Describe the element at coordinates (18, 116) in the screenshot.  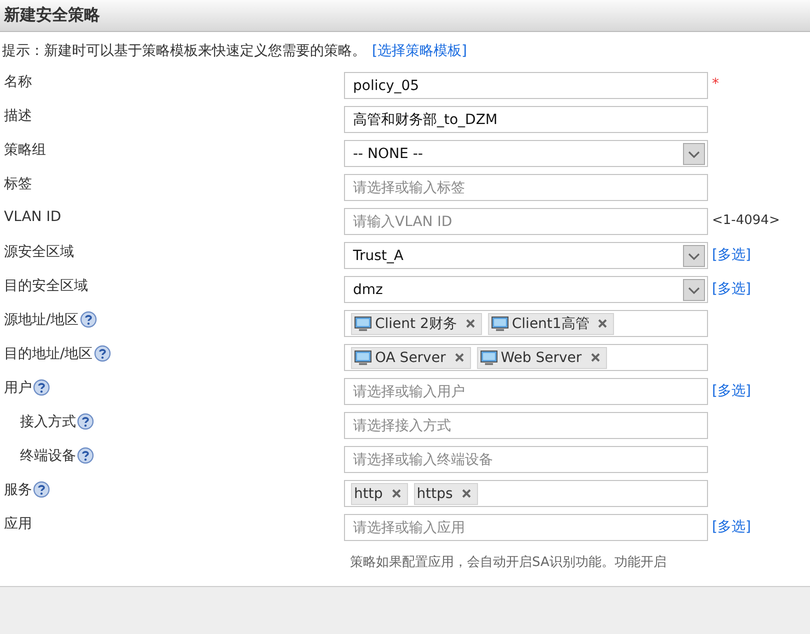
I see `field-label: 描述` at that location.